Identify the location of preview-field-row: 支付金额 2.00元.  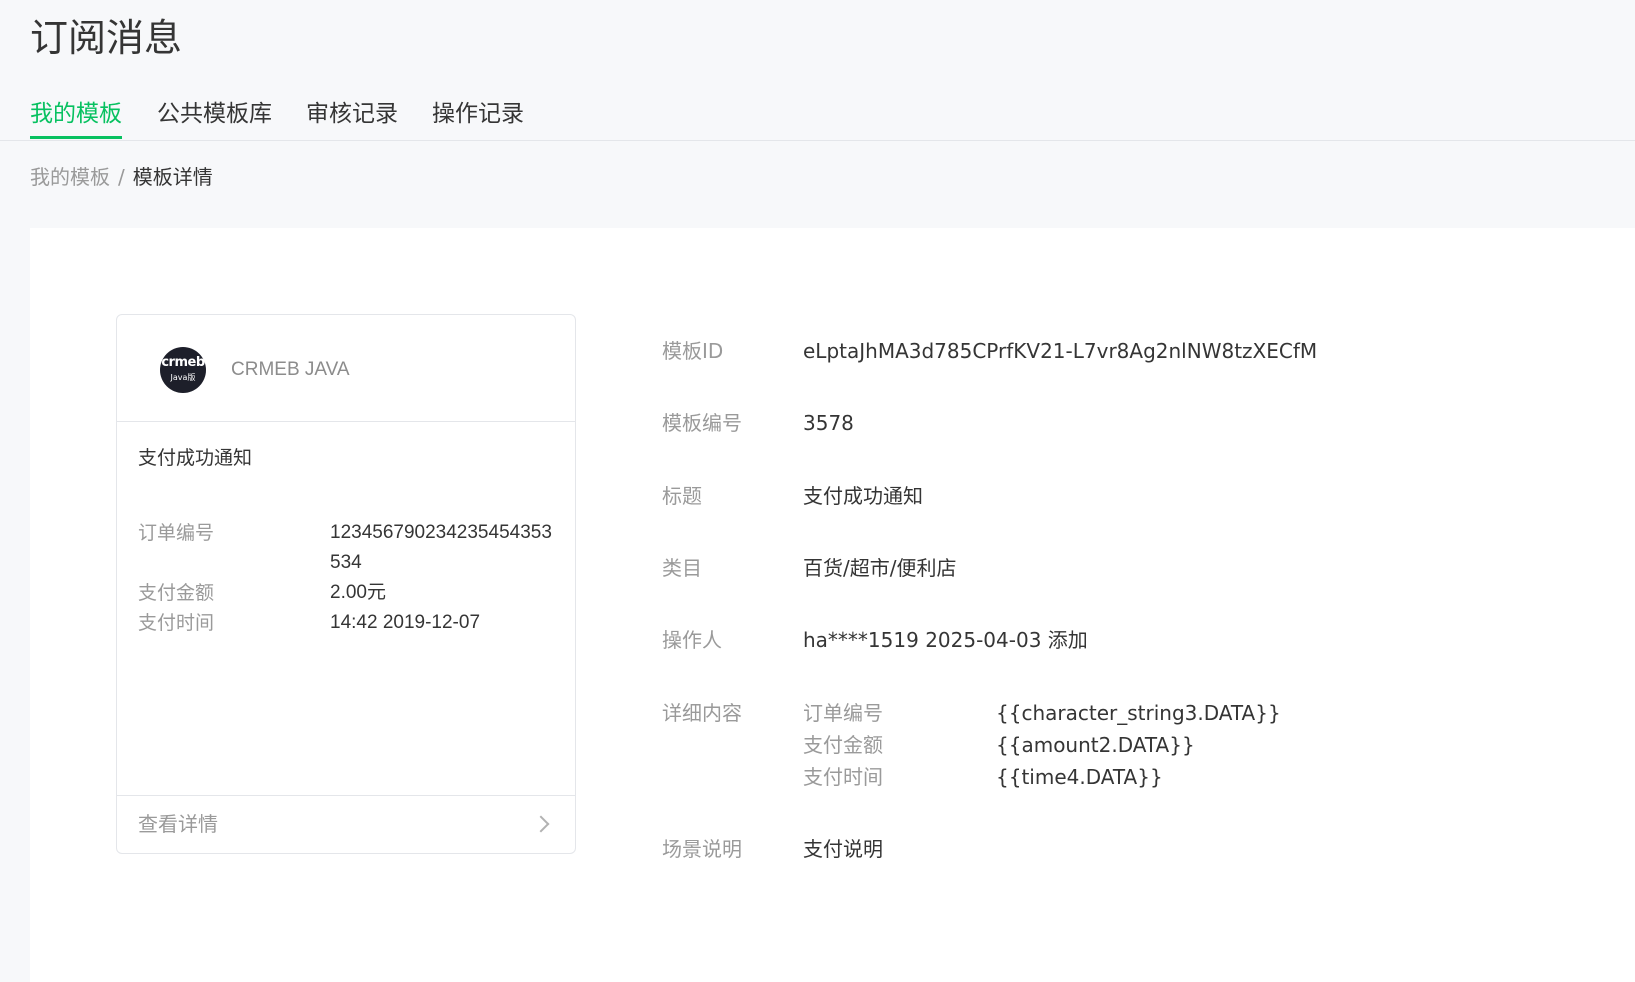
(348, 593).